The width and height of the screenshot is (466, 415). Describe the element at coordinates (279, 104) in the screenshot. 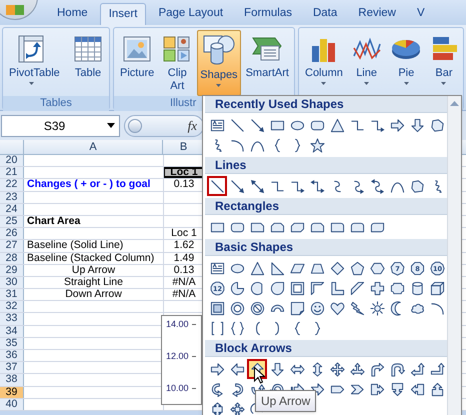

I see `section-heading: Recently Used Shapes` at that location.